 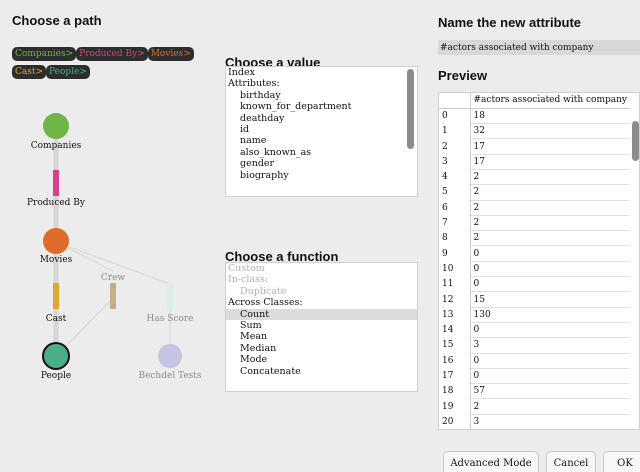 What do you see at coordinates (455, 330) in the screenshot?
I see `row-index: 14` at bounding box center [455, 330].